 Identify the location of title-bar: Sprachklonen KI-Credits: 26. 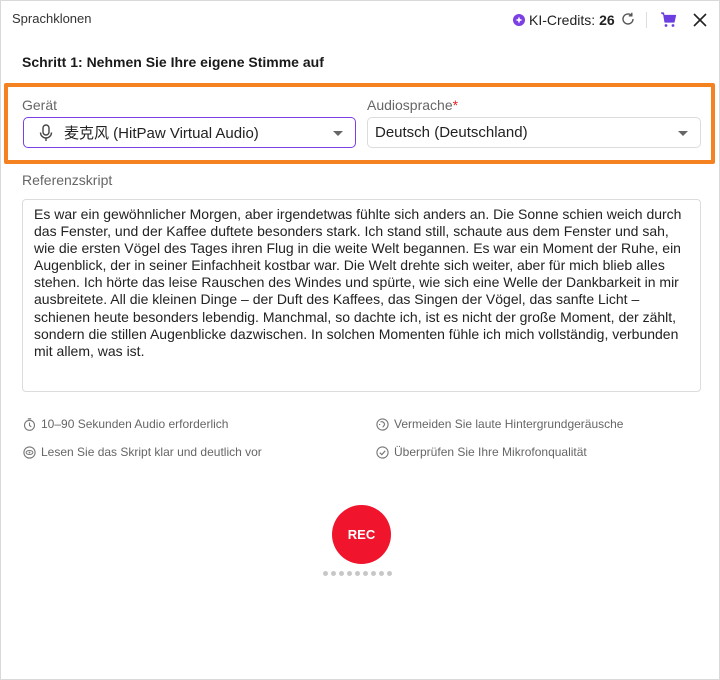
(360, 20).